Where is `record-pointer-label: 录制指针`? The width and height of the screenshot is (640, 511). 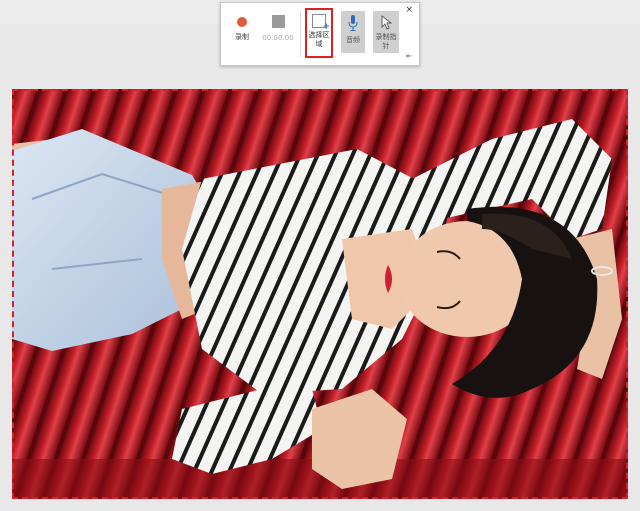
record-pointer-label: 录制指针 is located at coordinates (386, 41).